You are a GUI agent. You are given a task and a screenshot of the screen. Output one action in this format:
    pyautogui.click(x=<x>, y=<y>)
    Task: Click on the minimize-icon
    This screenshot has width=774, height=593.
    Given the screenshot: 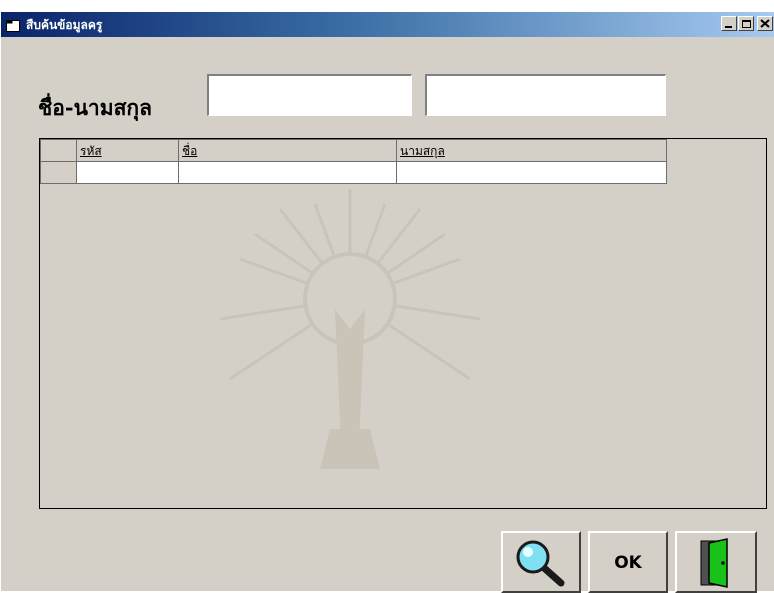 What is the action you would take?
    pyautogui.click(x=728, y=27)
    